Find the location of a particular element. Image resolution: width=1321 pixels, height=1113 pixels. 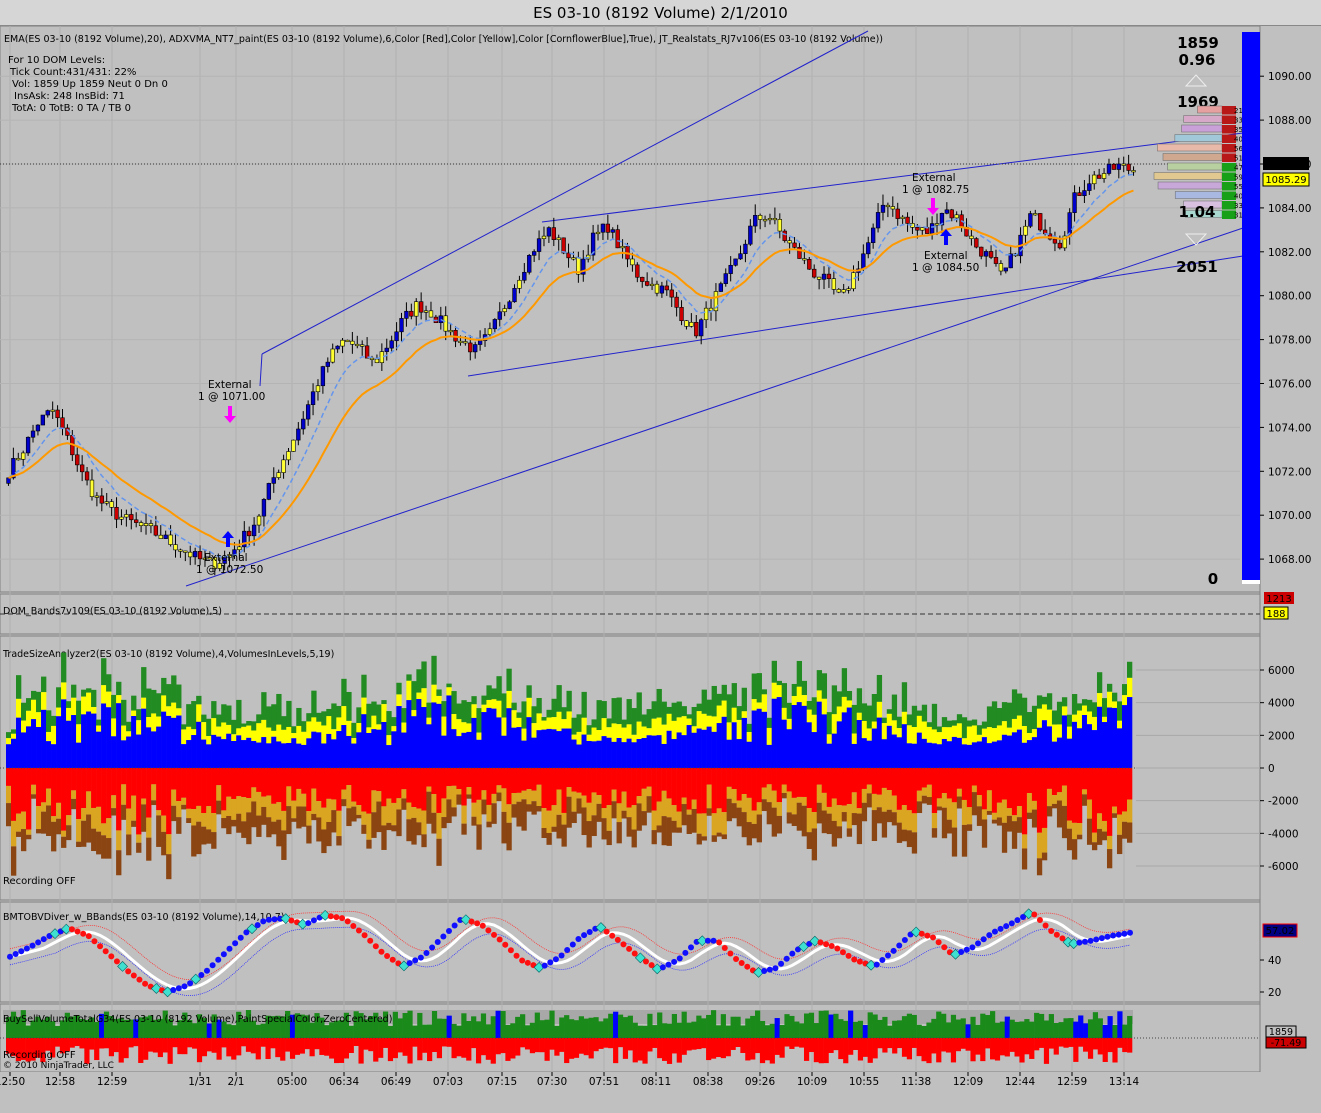

dom-panel-label: DOM_Bands7v109(ES 03-10 (8192 Volume),5) is located at coordinates (112, 611).